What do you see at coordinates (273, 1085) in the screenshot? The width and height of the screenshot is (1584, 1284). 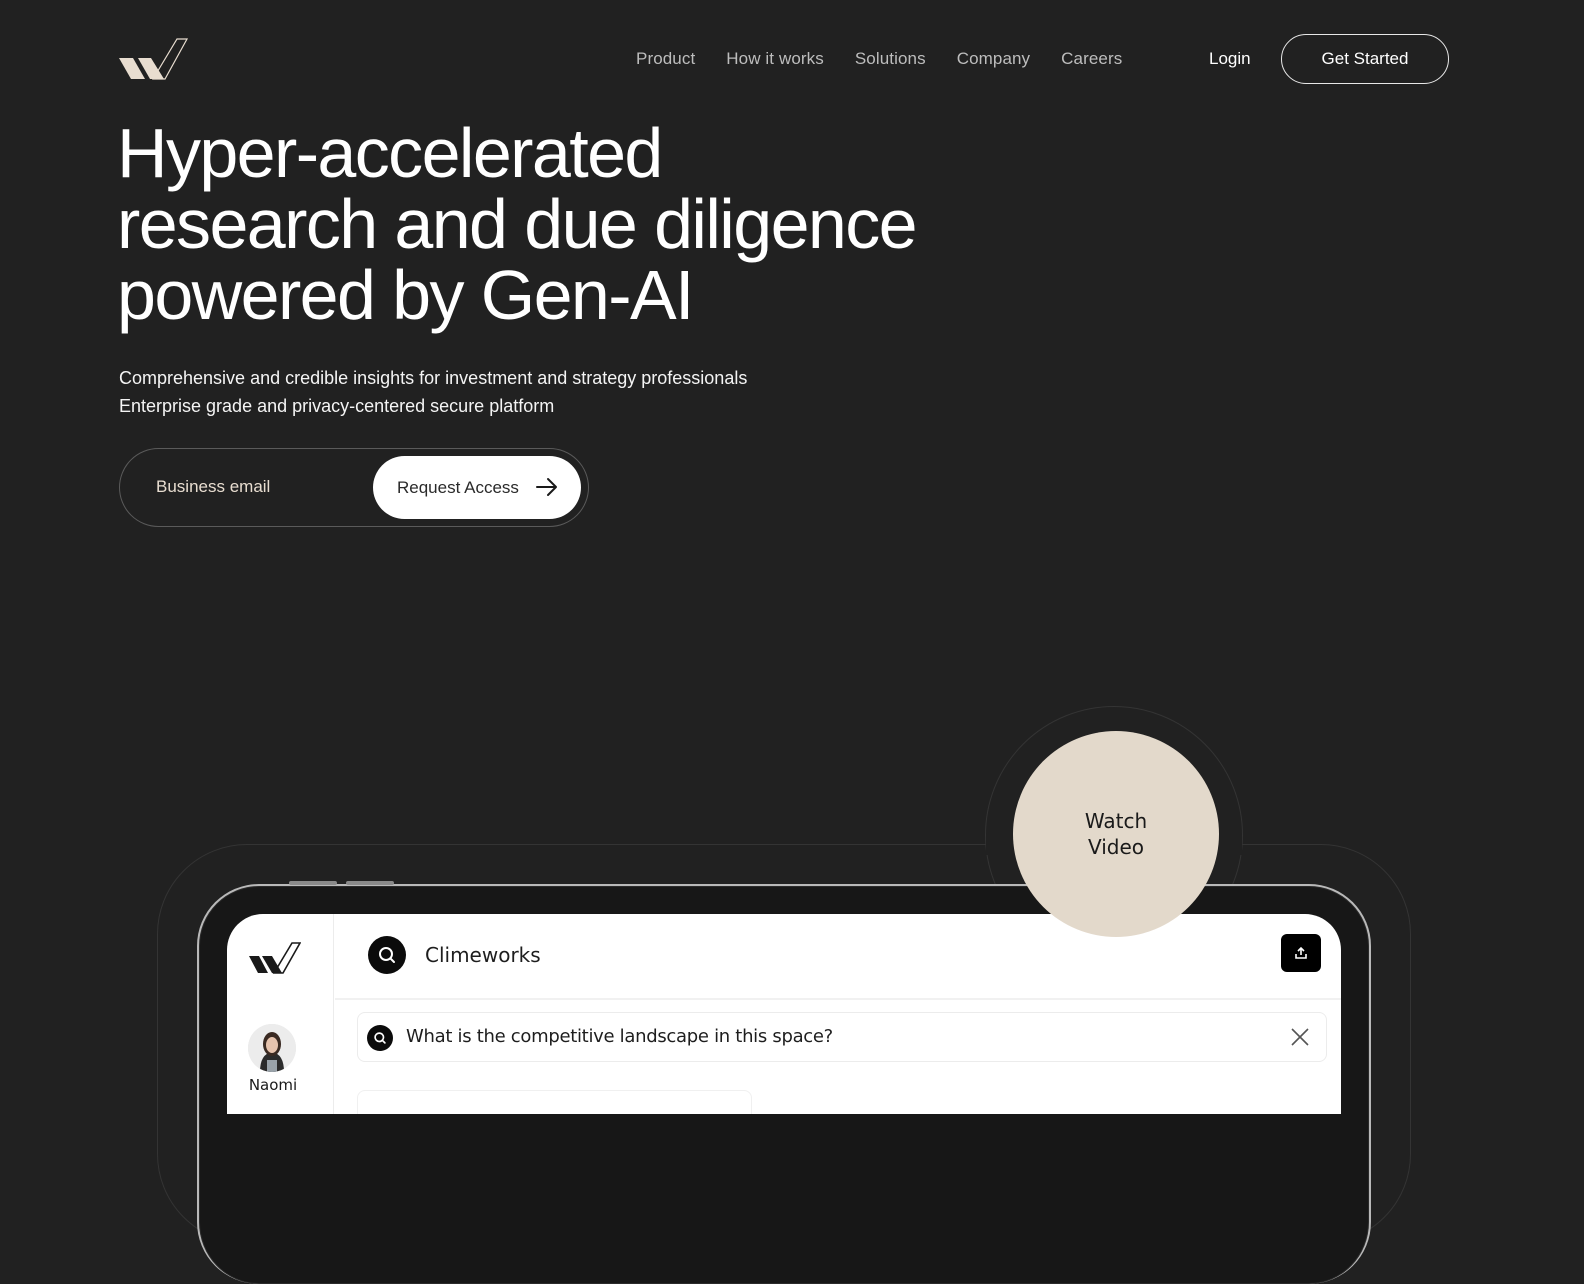 I see `user-name: Naomi` at bounding box center [273, 1085].